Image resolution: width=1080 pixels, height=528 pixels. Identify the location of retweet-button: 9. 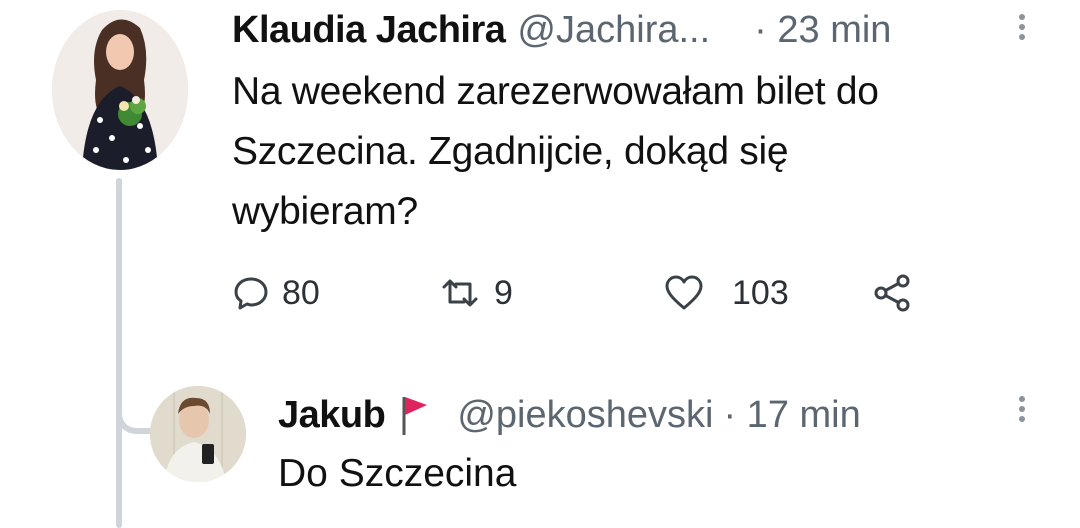
(475, 293).